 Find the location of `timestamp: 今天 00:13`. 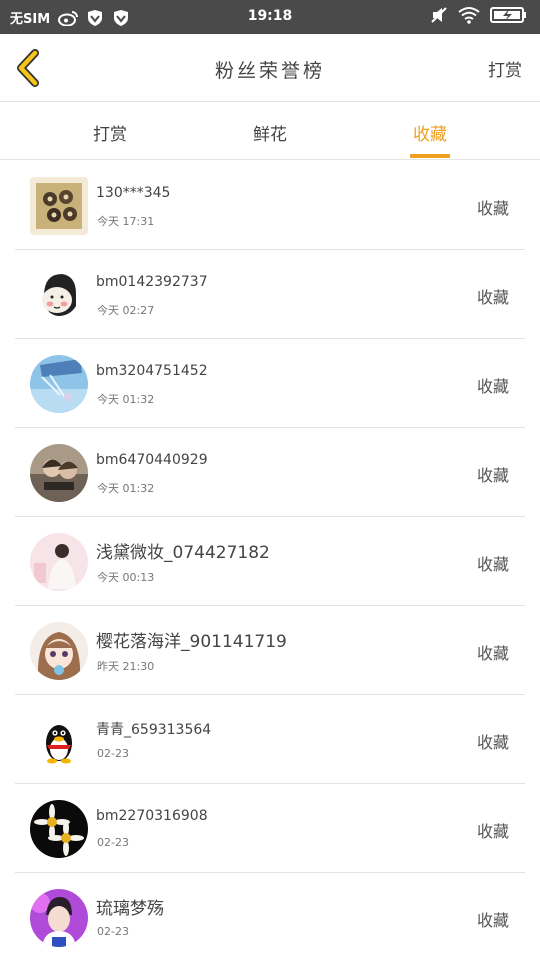

timestamp: 今天 00:13 is located at coordinates (126, 577).